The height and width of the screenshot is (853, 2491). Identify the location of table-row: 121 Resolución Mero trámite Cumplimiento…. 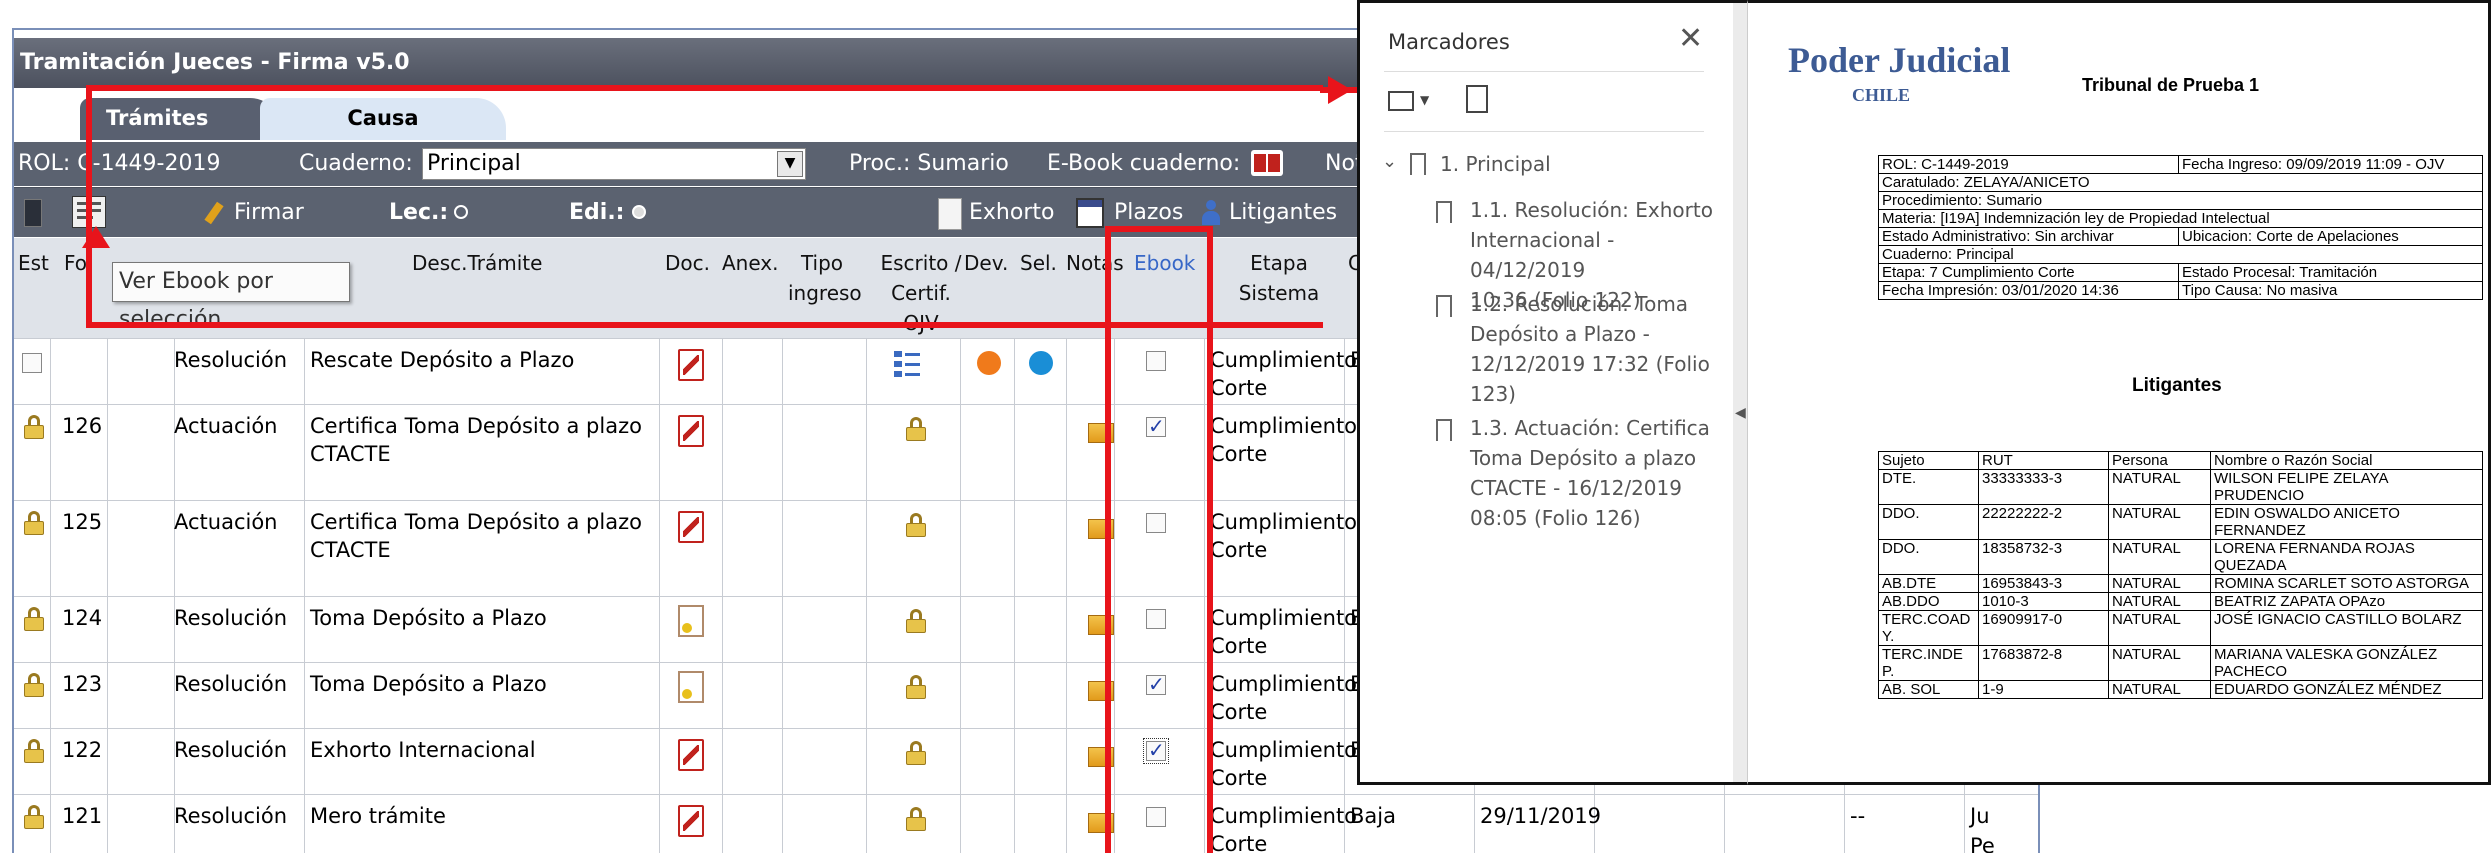
(1026, 823).